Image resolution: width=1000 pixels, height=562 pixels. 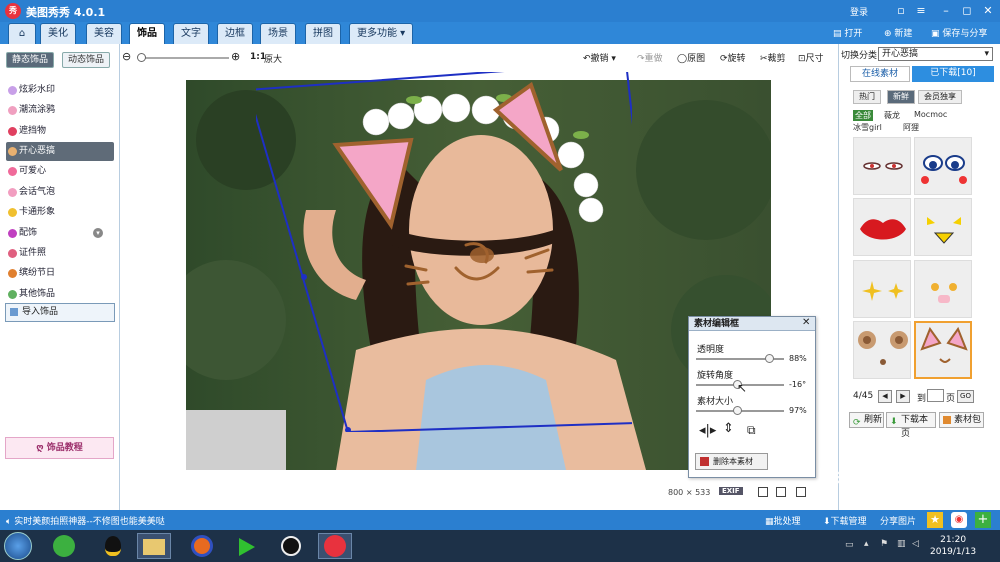 What do you see at coordinates (235, 33) in the screenshot?
I see `tab-border: 边框` at bounding box center [235, 33].